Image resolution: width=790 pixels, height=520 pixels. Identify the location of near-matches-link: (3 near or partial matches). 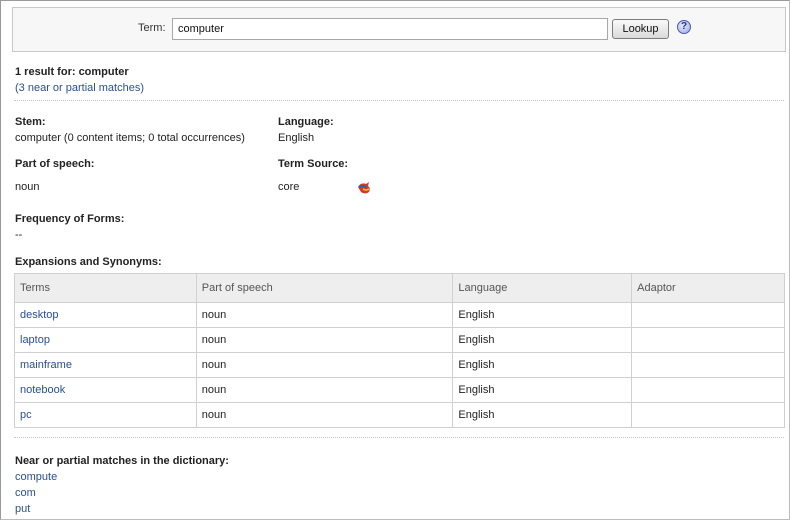
(79, 88).